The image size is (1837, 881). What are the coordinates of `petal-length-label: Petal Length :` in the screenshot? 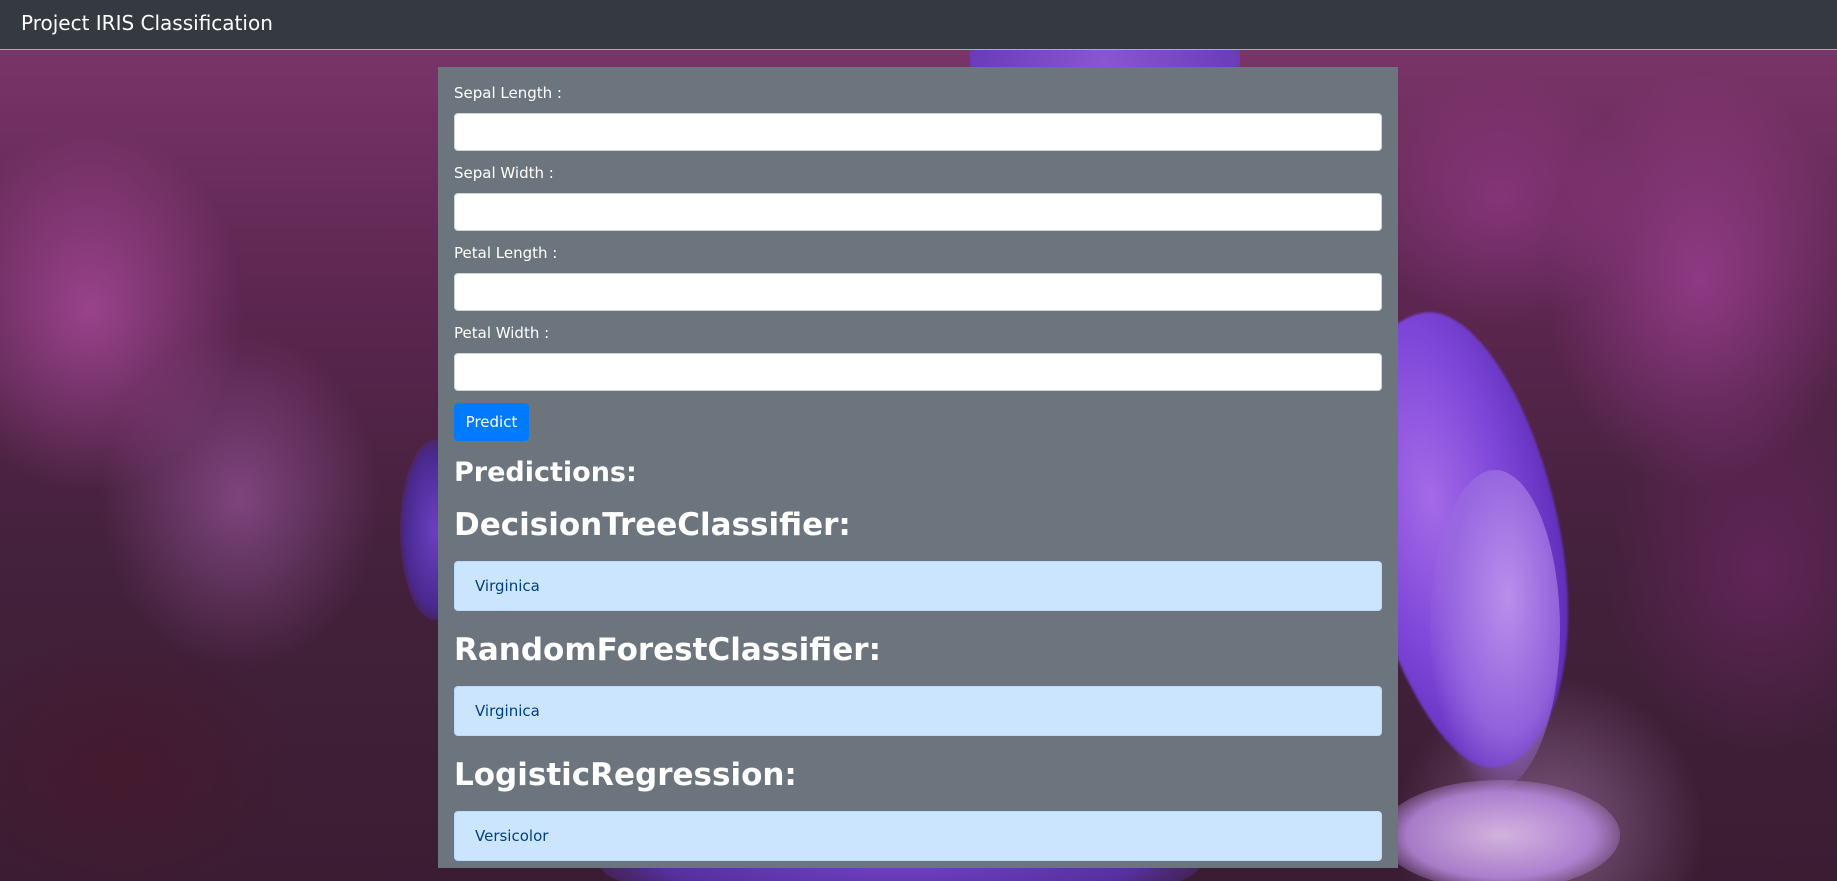 It's located at (506, 253).